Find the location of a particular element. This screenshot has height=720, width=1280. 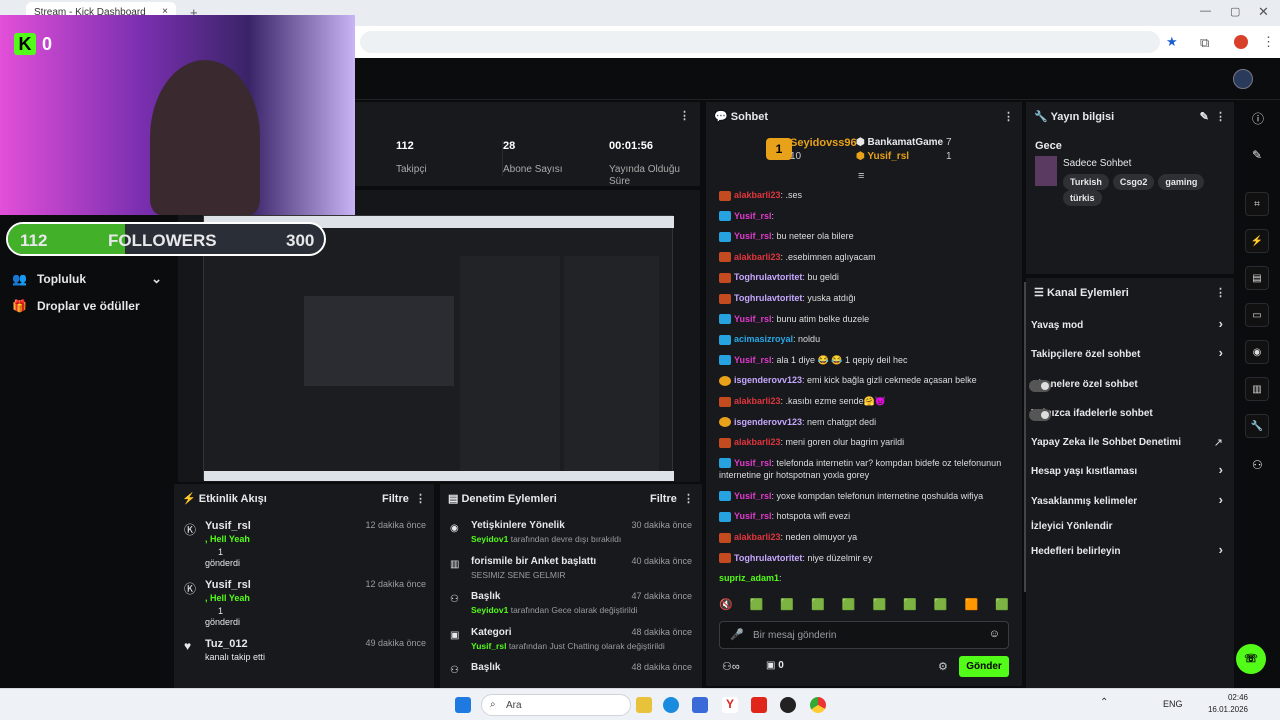

chrome-icon is located at coordinates (818, 705).